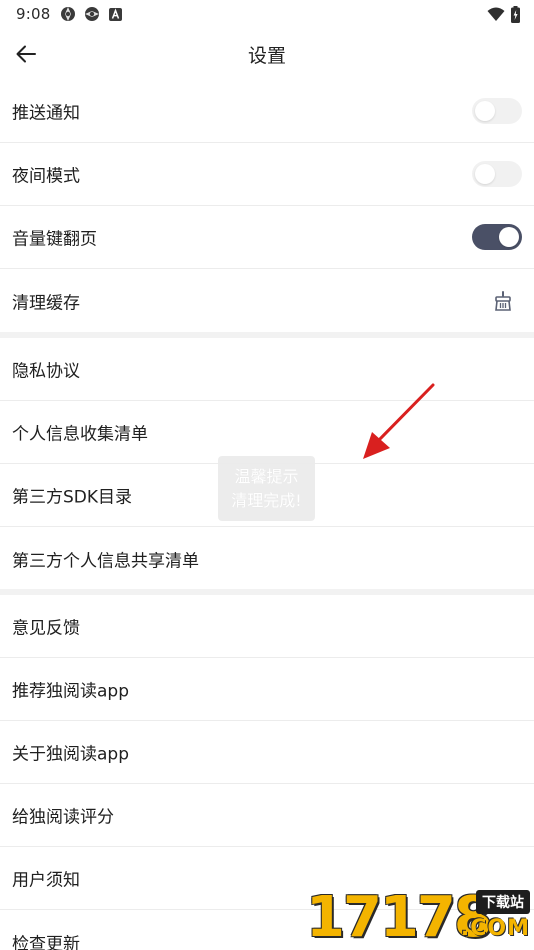 The width and height of the screenshot is (534, 950). Describe the element at coordinates (267, 14) in the screenshot. I see `status-bar: 9:08` at that location.